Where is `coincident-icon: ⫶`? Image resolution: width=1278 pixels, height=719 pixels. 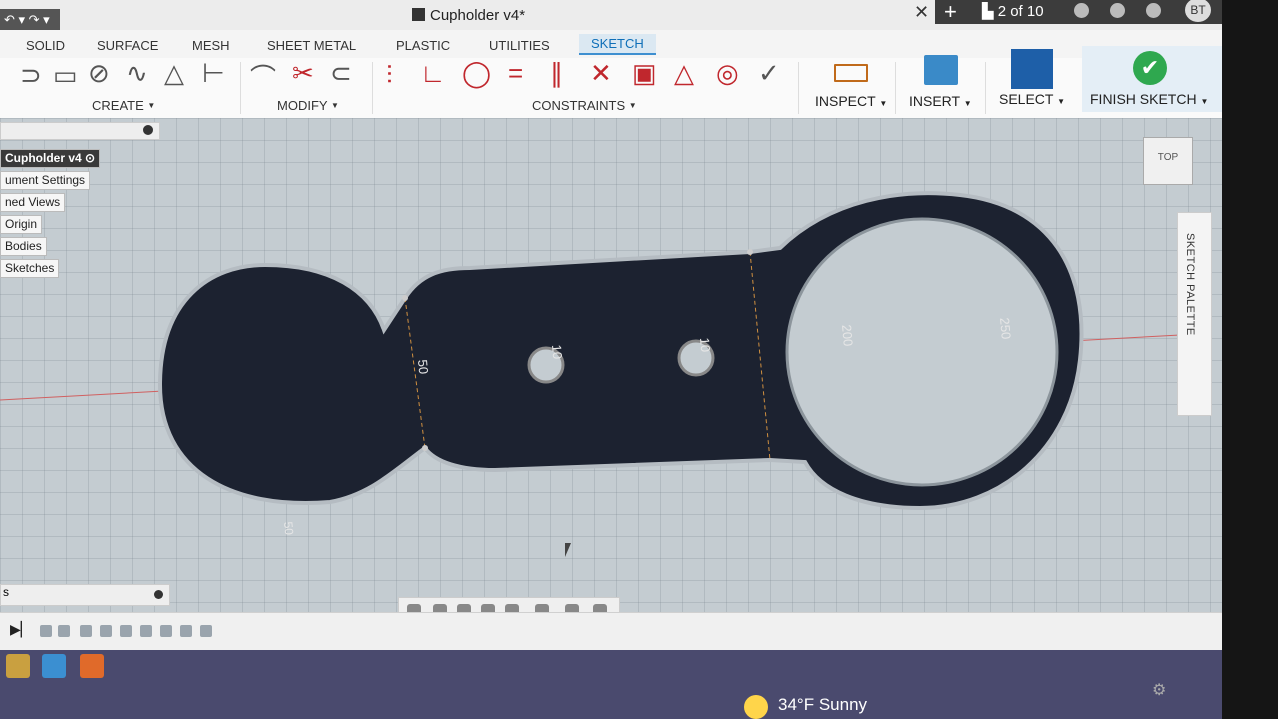
coincident-icon: ⫶ is located at coordinates (389, 76).